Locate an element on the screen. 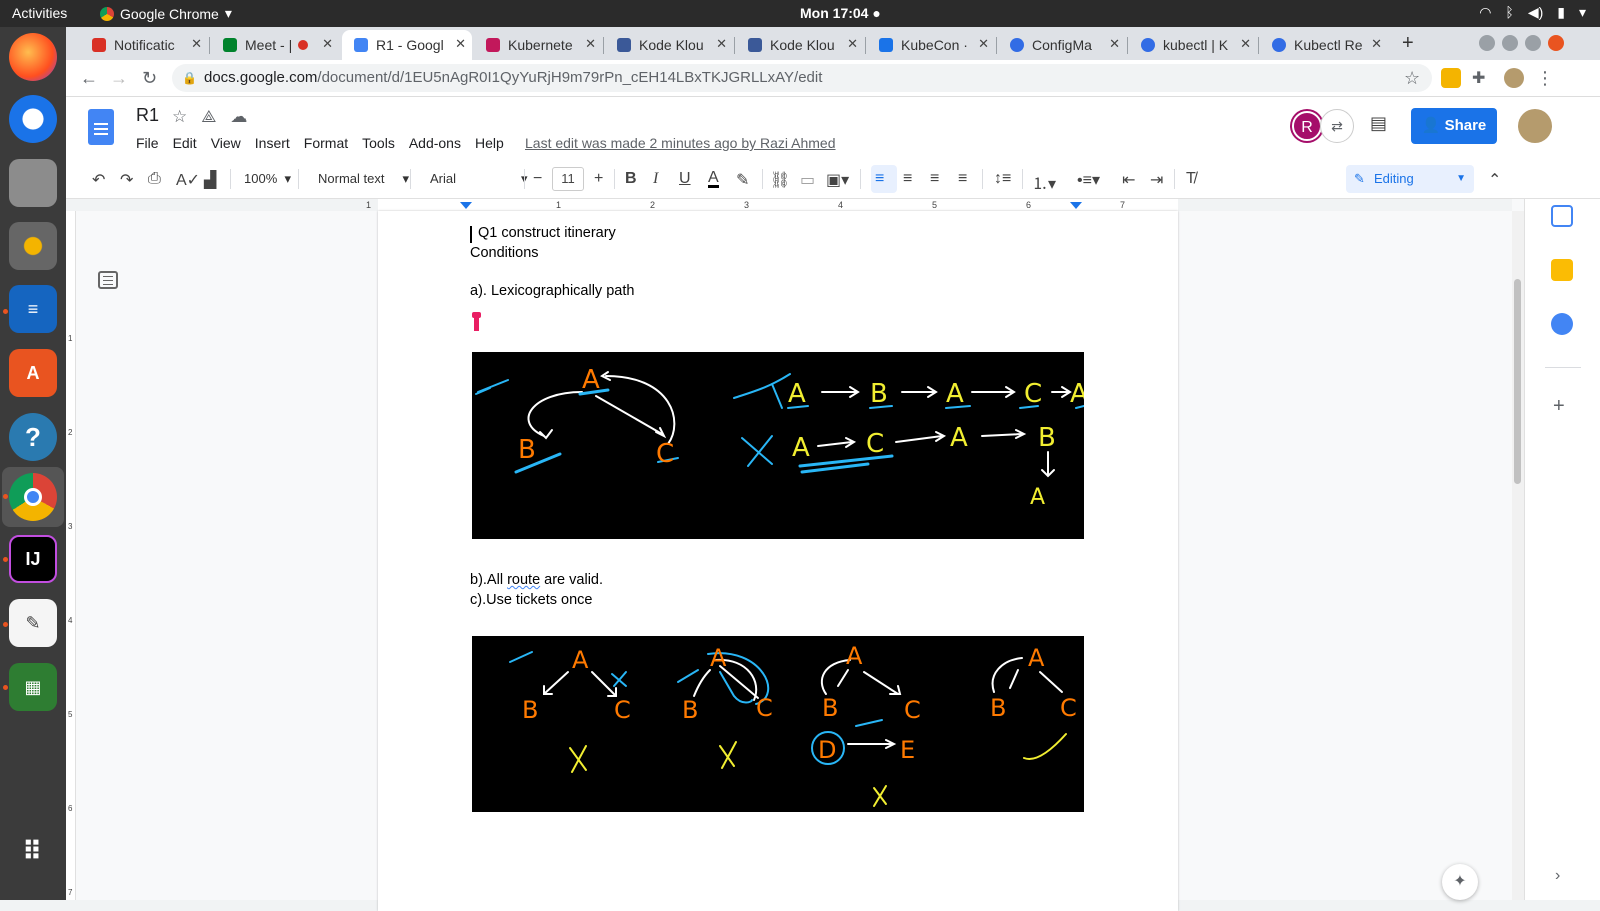 Image resolution: width=1600 pixels, height=911 pixels. editing-mode-select: ✎ Editing ▼ is located at coordinates (1410, 179).